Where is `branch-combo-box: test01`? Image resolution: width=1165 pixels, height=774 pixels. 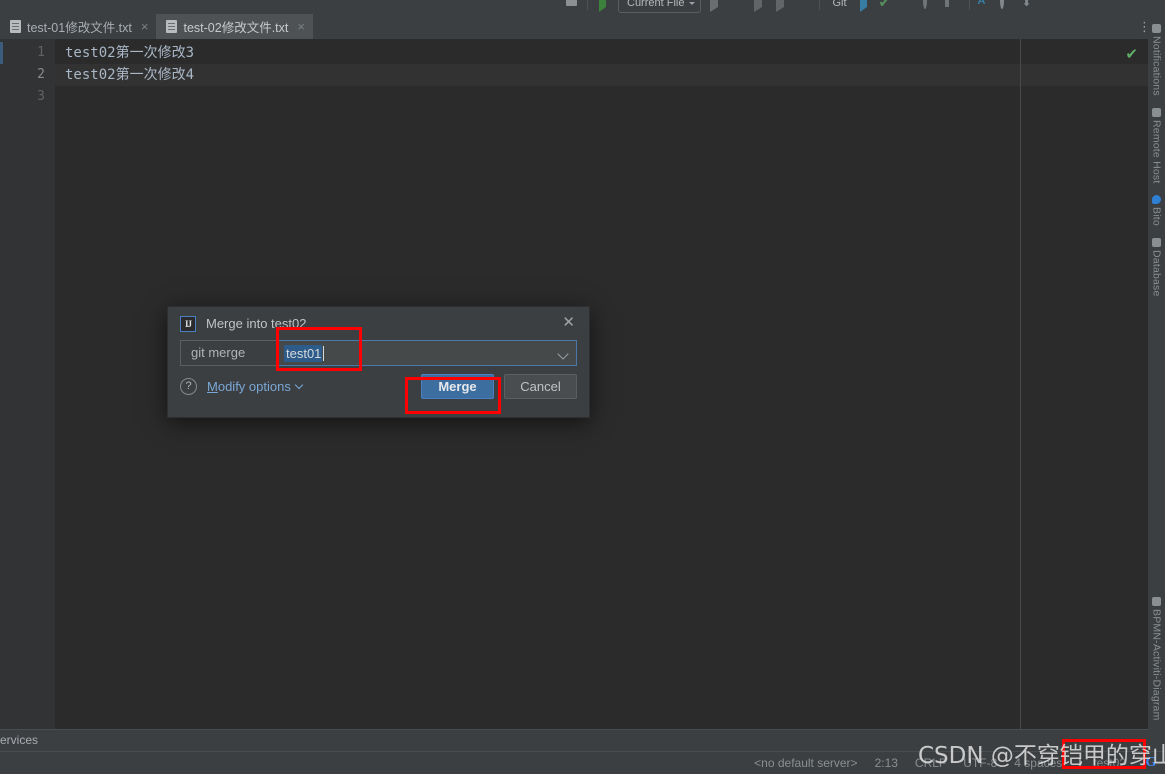
branch-combo-box: test01 is located at coordinates (427, 353).